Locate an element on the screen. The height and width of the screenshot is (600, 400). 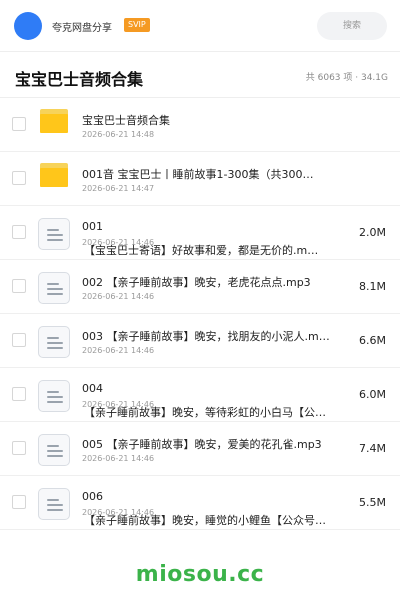
folder-title-bar: 宝宝巴士音频合集 共 6063 项 · 34.1G is located at coordinates (200, 75).